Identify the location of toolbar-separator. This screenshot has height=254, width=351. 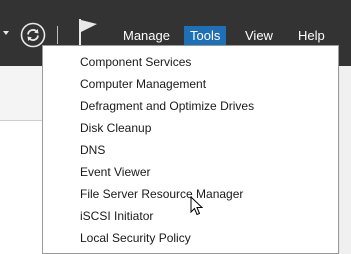
(57, 35).